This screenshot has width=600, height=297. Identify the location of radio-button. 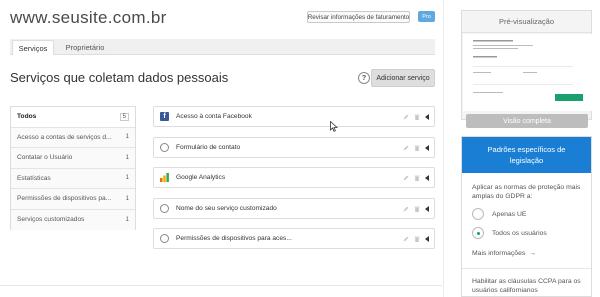
(478, 214).